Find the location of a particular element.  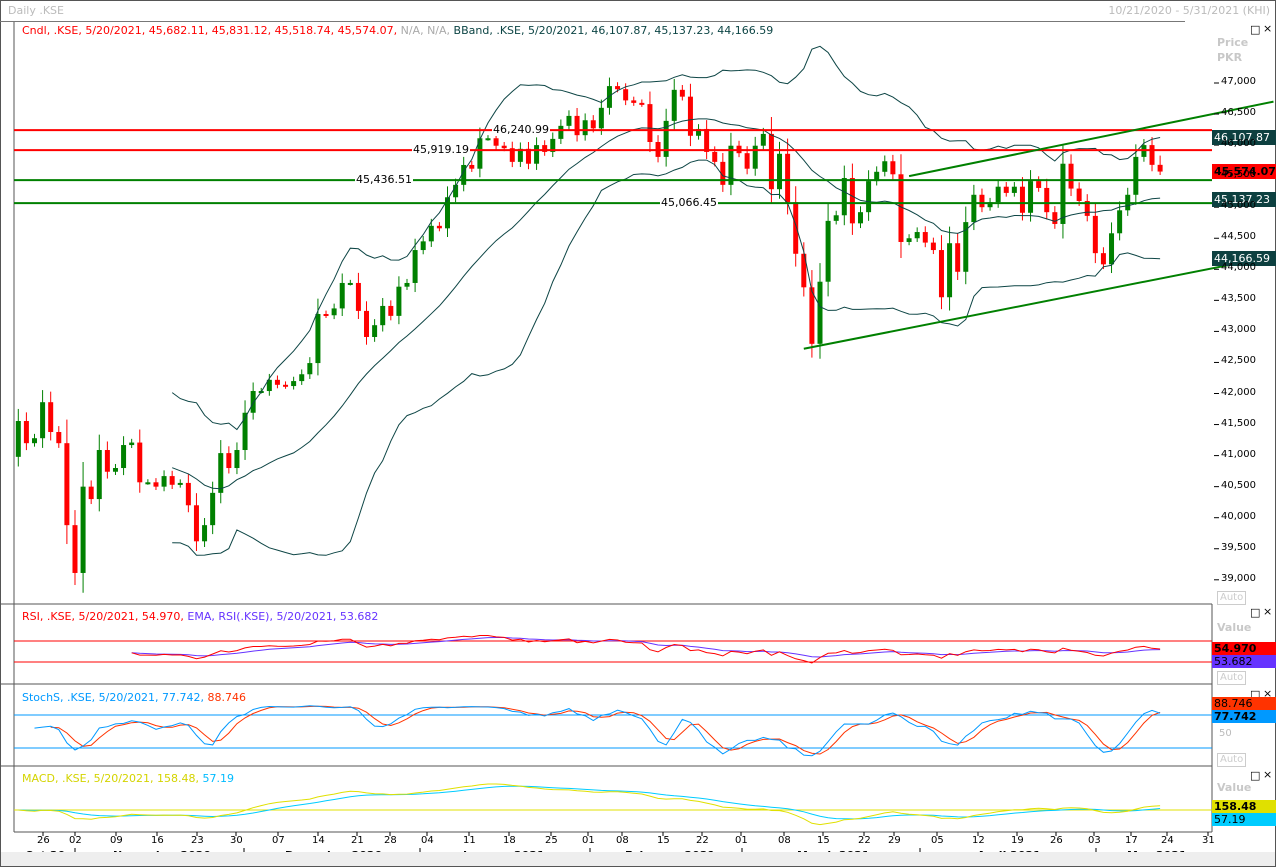

main-maximize-icon: □ is located at coordinates (1255, 29).